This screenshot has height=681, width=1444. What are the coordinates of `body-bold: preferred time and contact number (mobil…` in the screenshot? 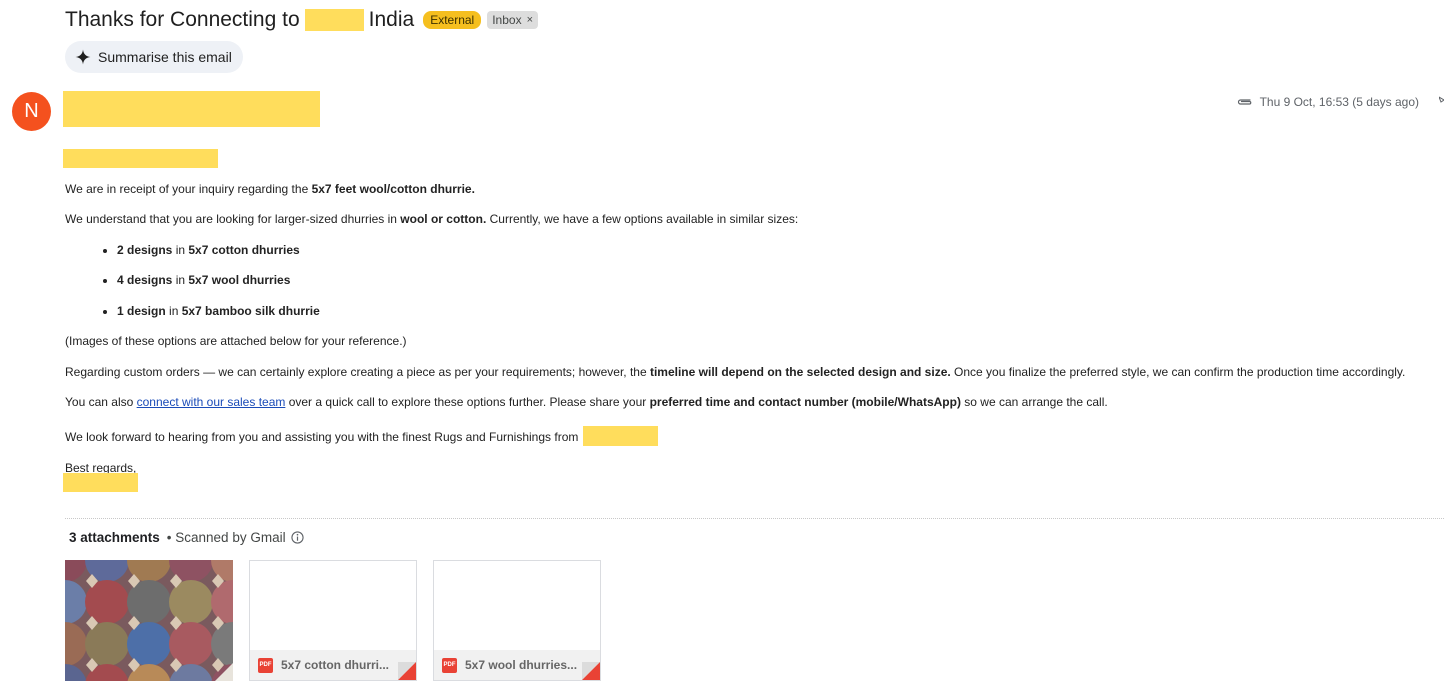 It's located at (805, 402).